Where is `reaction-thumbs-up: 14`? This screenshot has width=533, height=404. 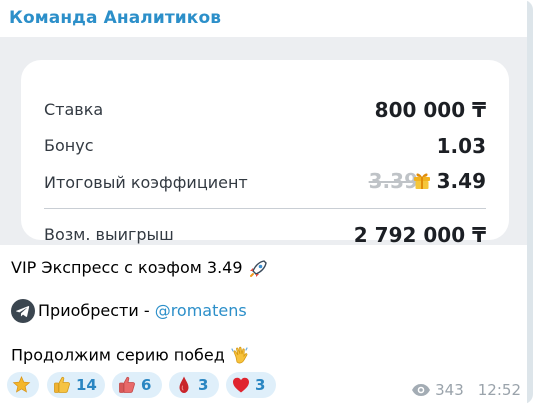 reaction-thumbs-up: 14 is located at coordinates (76, 385).